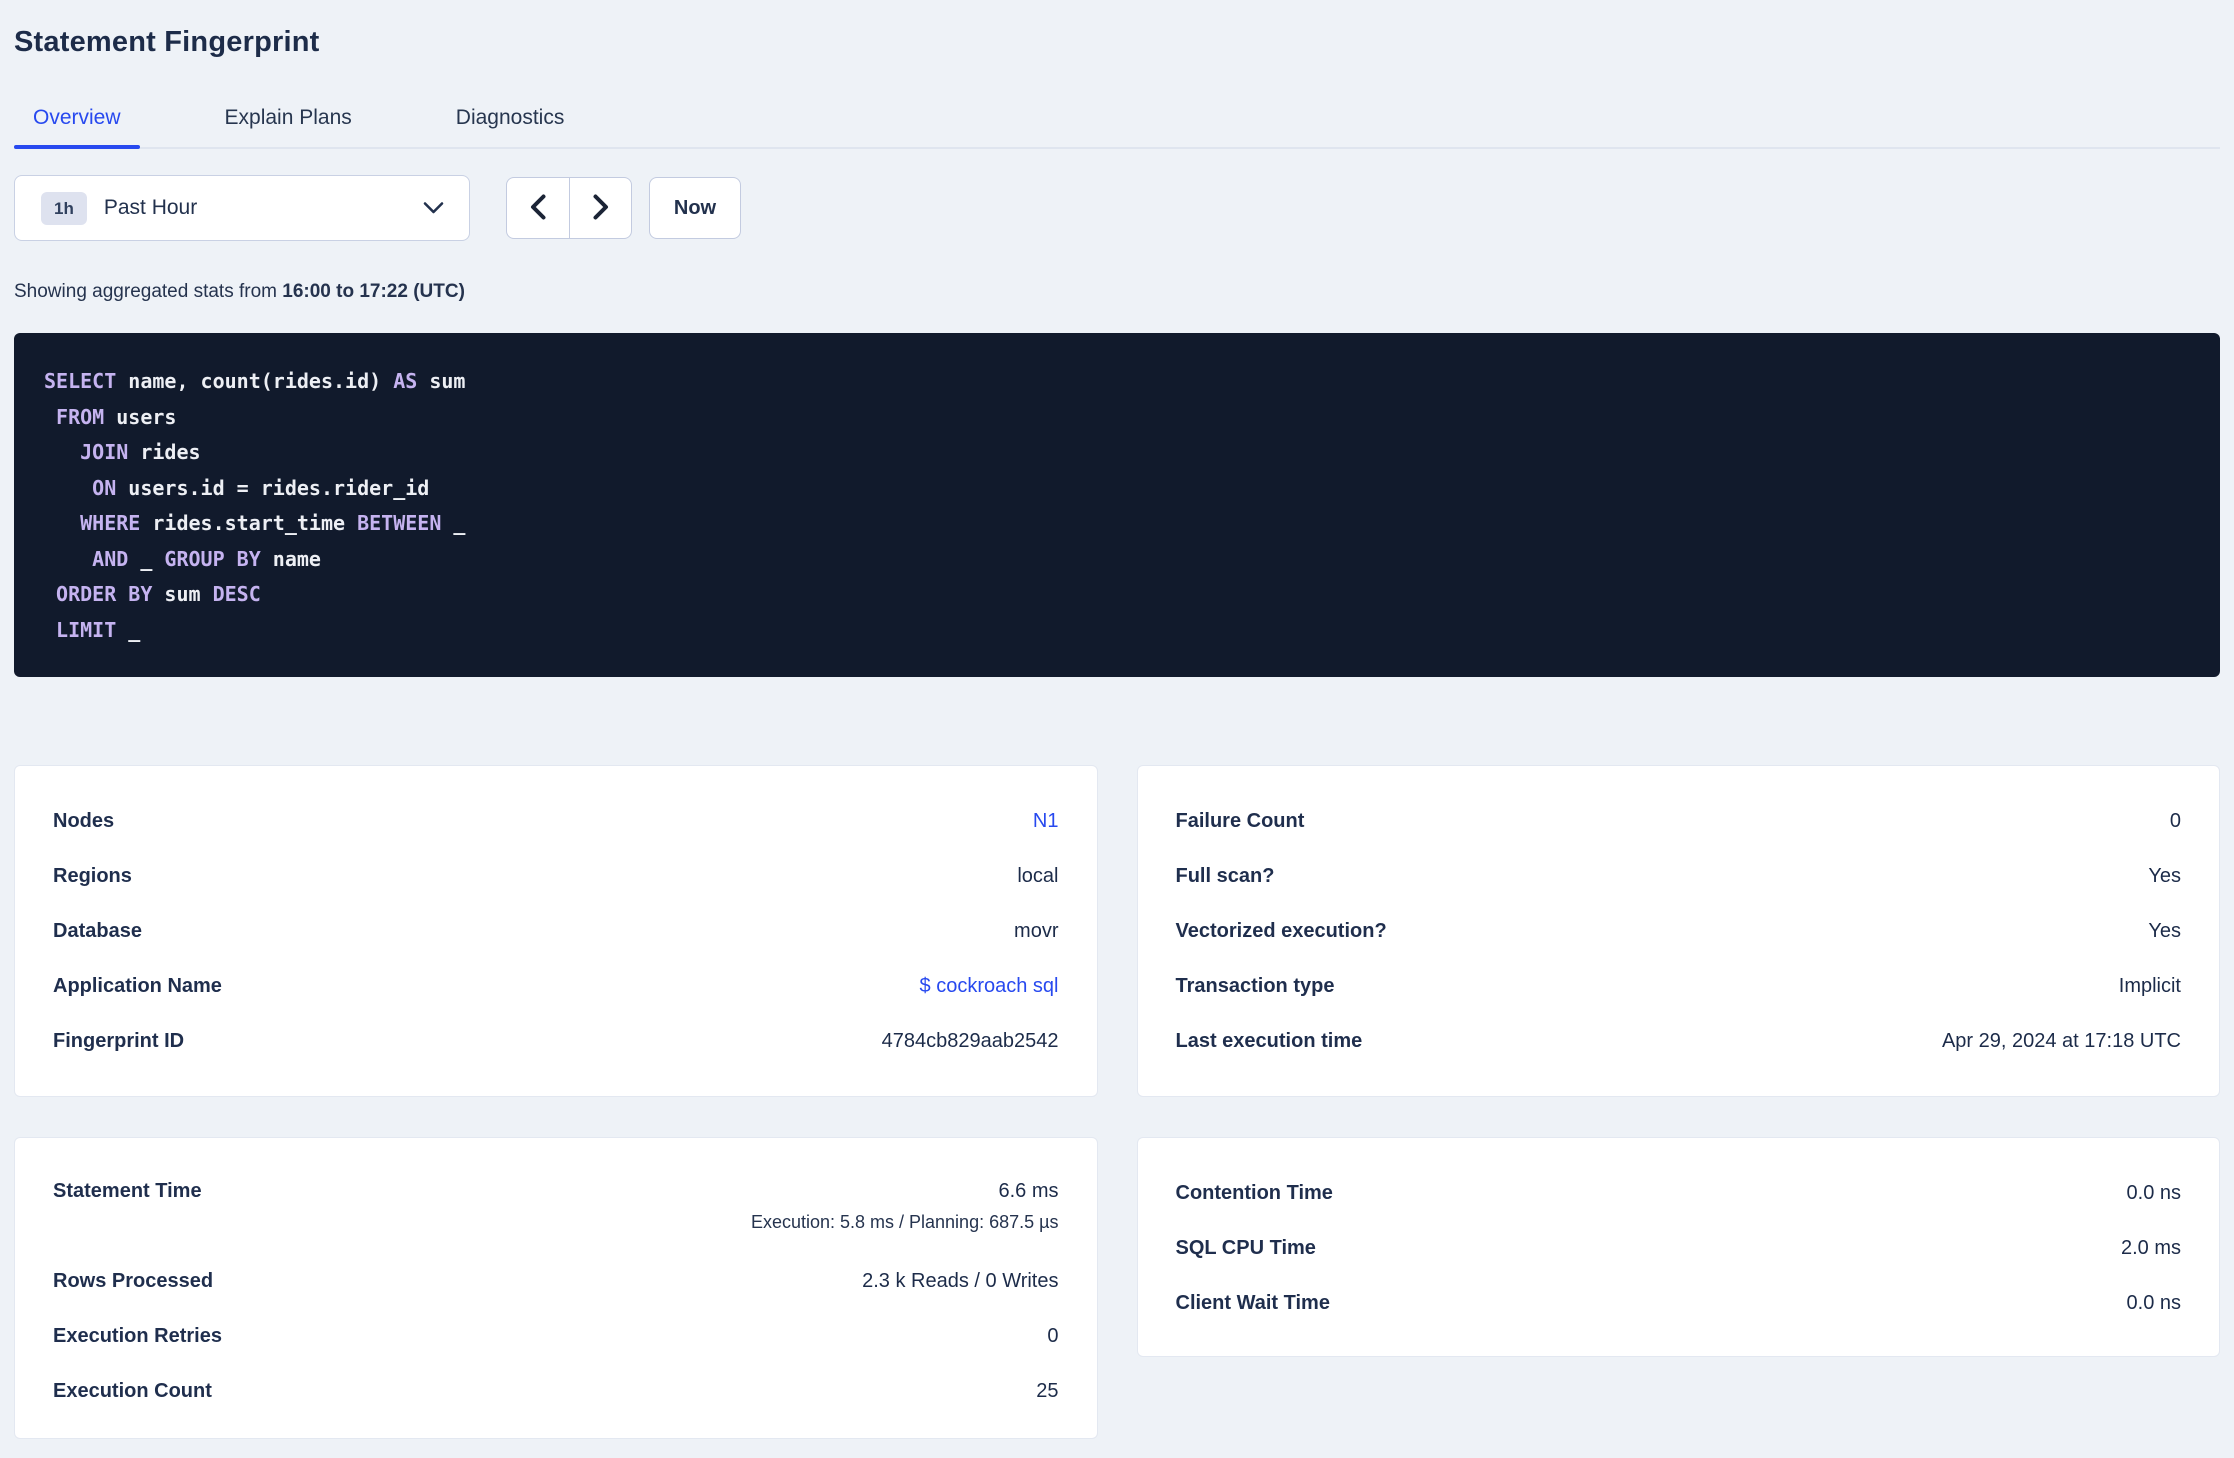 The width and height of the screenshot is (2234, 1458). What do you see at coordinates (212, 558) in the screenshot?
I see `sql-keyword: GROUP BY` at bounding box center [212, 558].